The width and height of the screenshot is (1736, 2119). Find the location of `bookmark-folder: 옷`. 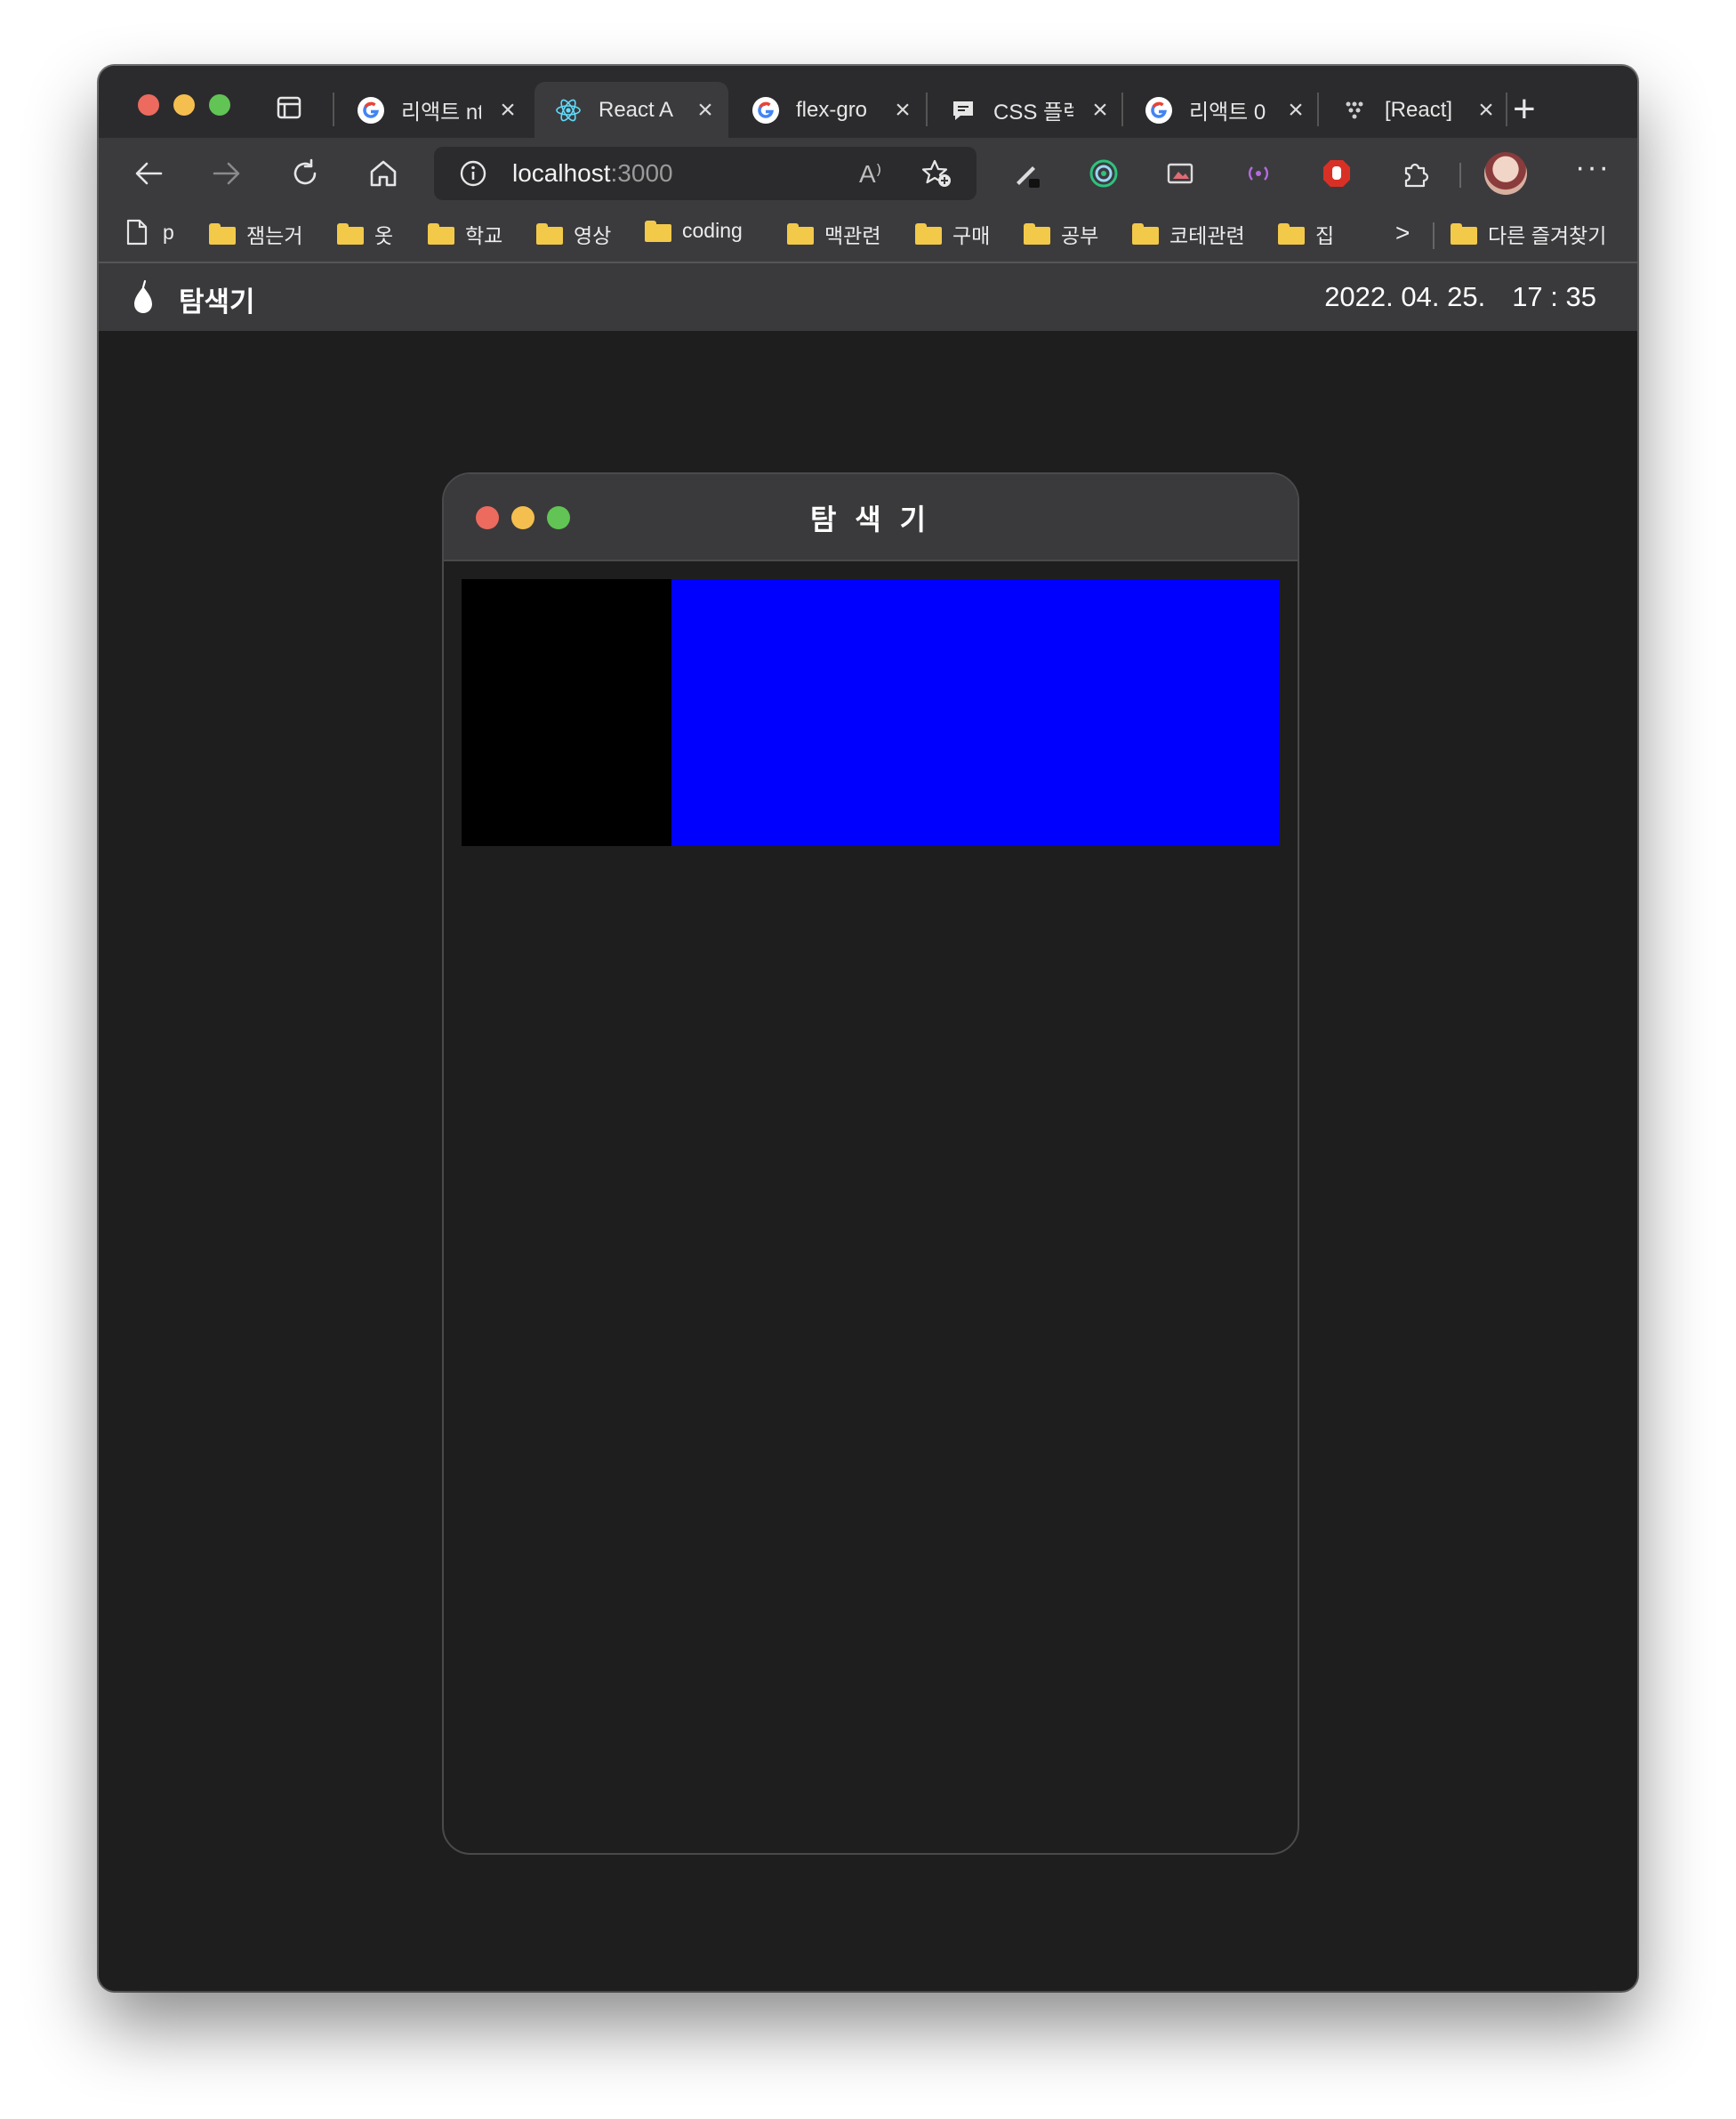

bookmark-folder: 옷 is located at coordinates (365, 234).